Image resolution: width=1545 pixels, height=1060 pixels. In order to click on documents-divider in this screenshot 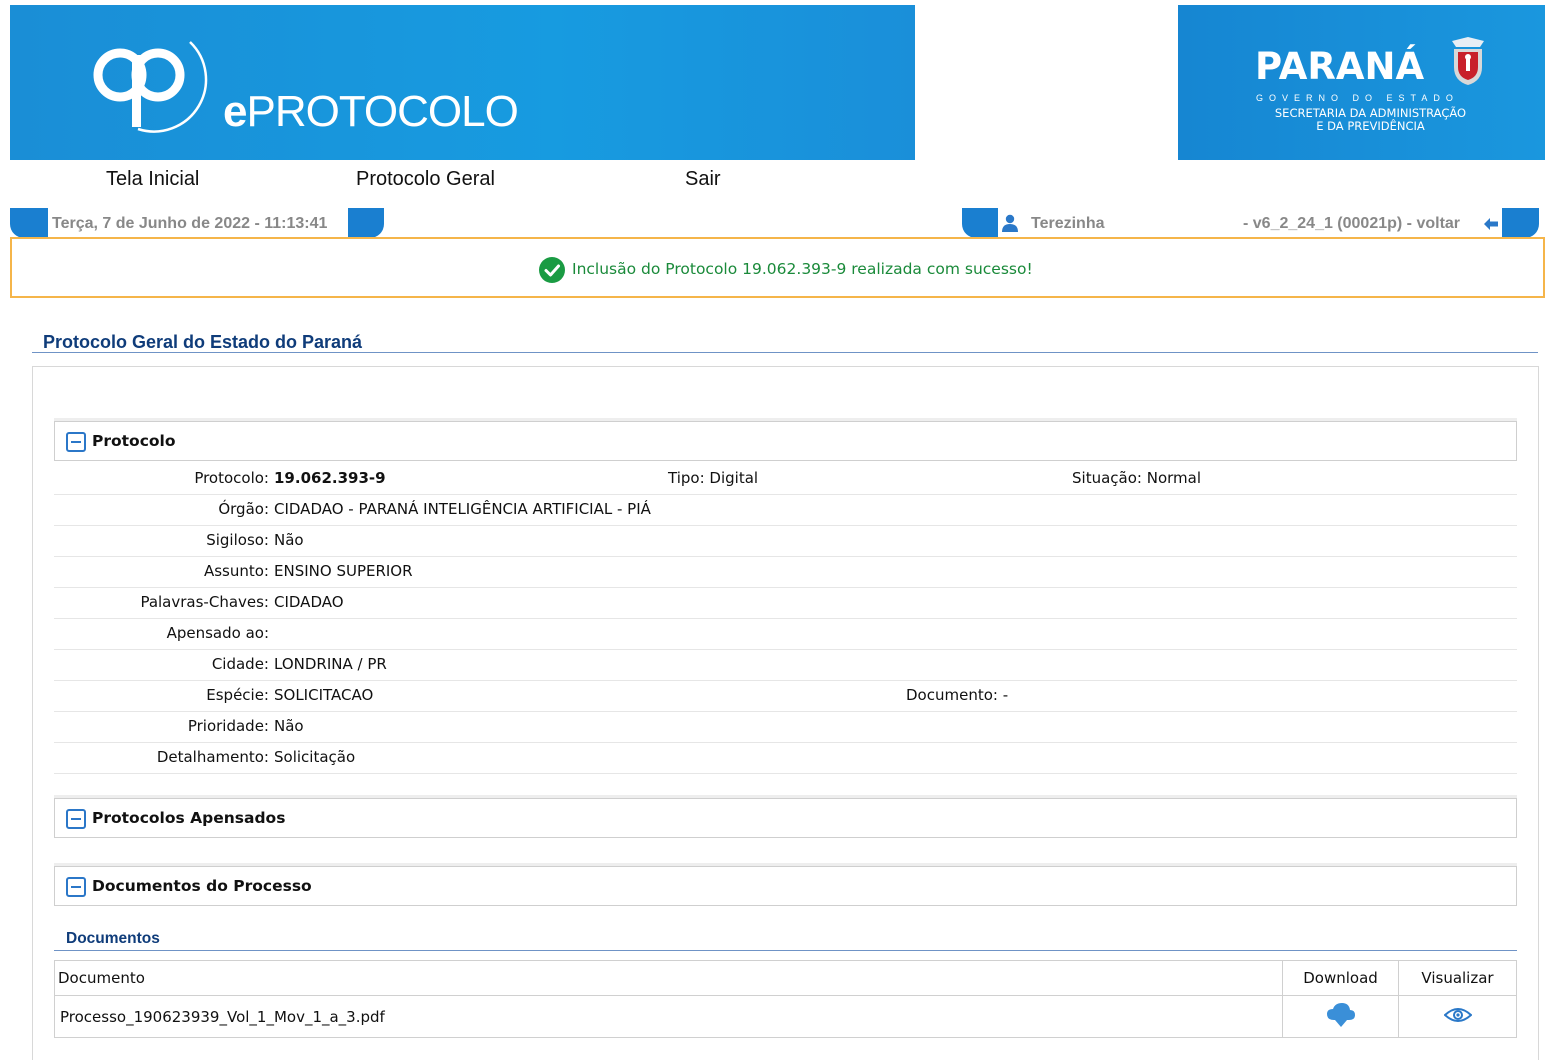, I will do `click(785, 950)`.